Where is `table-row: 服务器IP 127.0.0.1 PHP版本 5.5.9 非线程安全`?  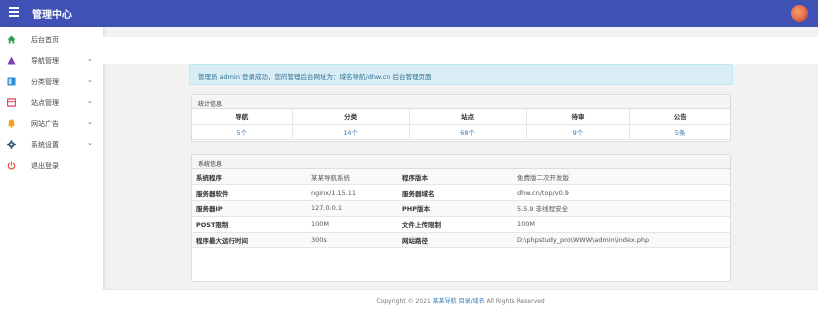
table-row: 服务器IP 127.0.0.1 PHP版本 5.5.9 非线程安全 is located at coordinates (461, 208).